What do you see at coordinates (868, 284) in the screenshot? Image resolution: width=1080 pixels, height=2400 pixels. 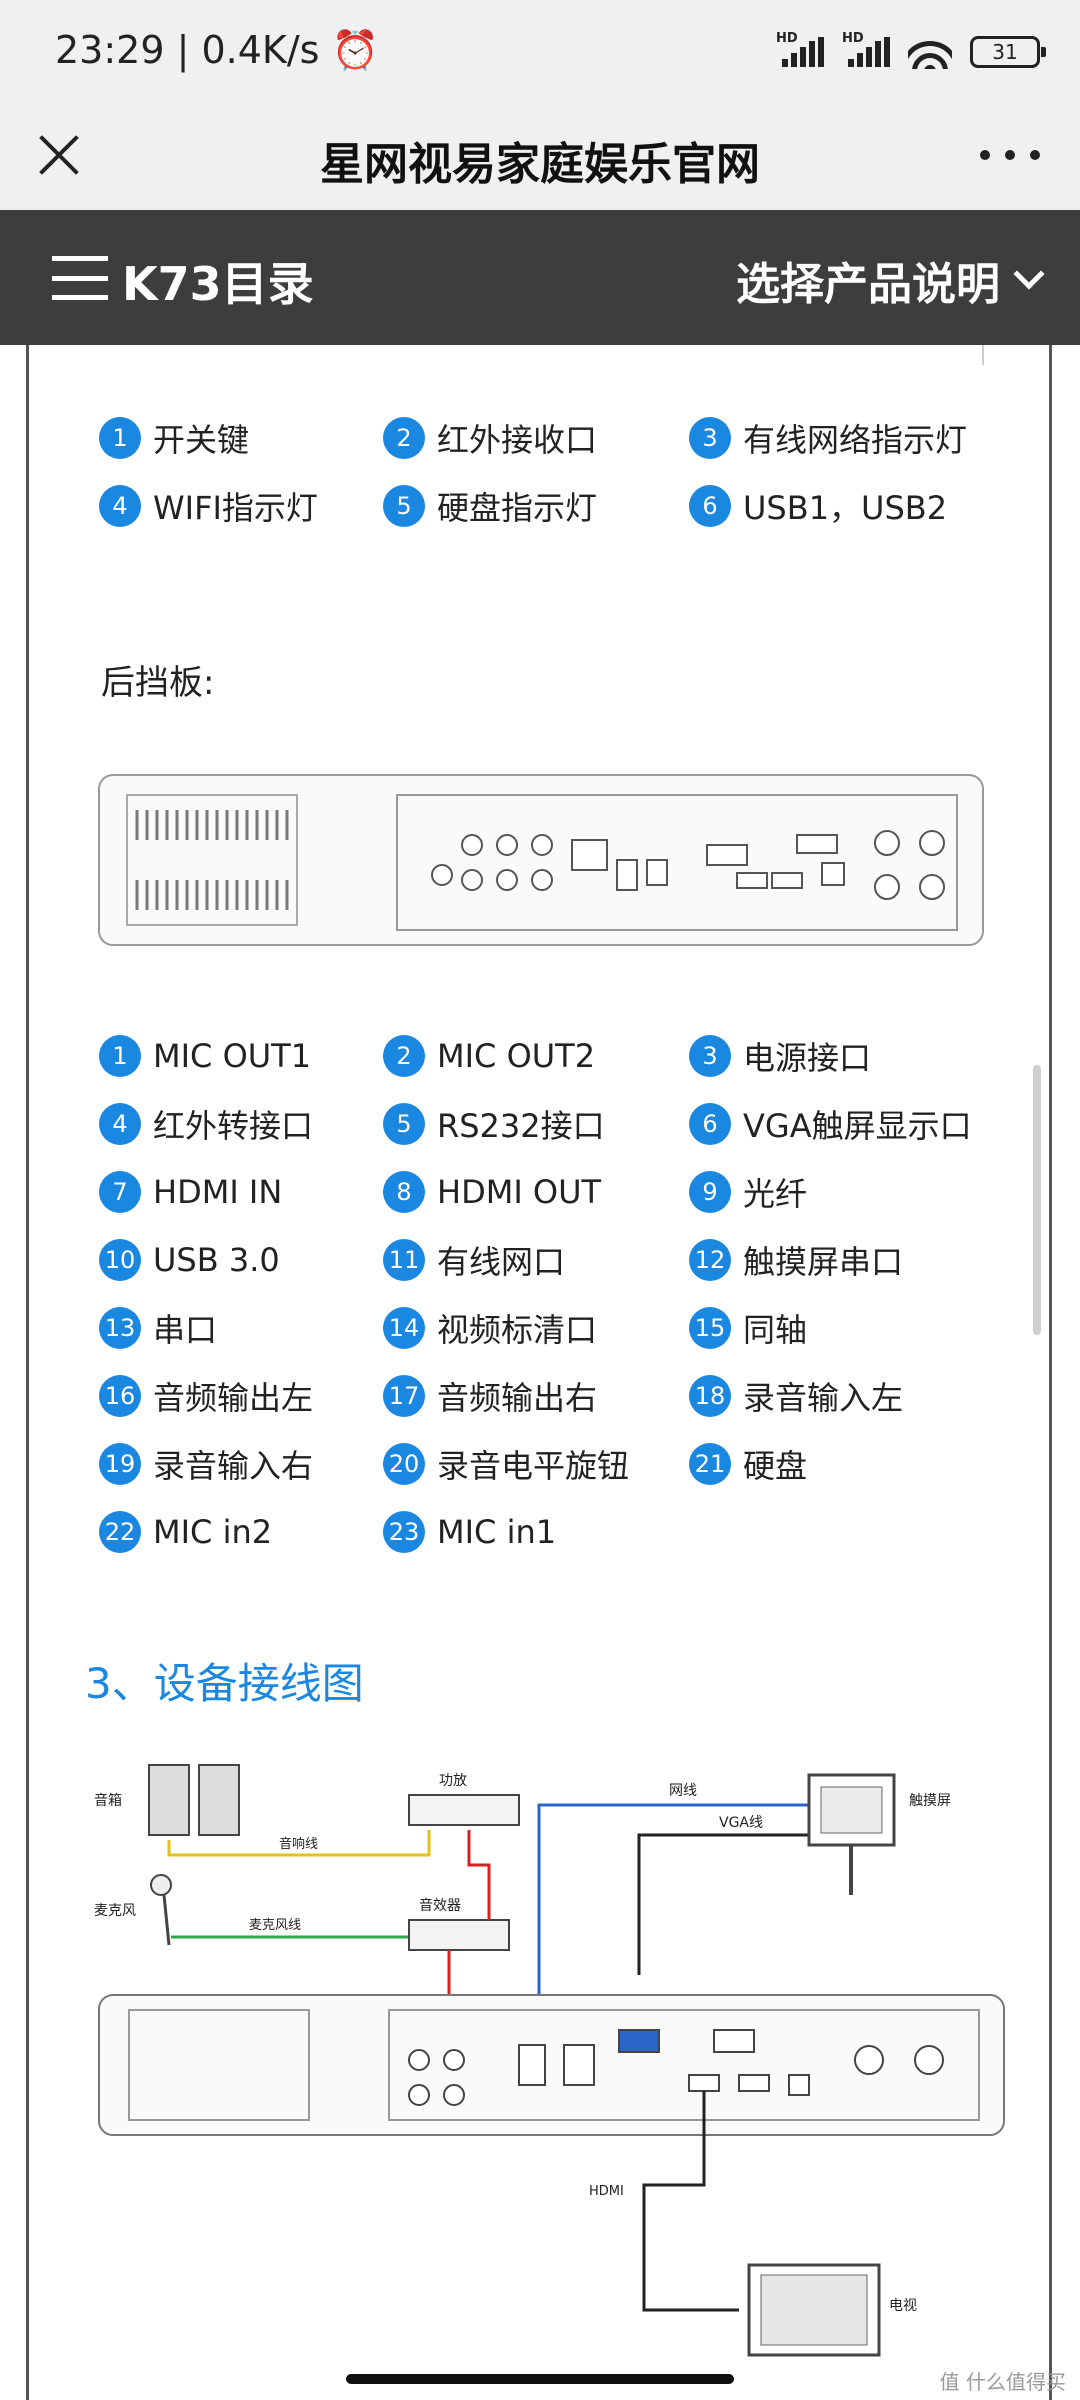 I see `product-select-label: 选择产品说明` at bounding box center [868, 284].